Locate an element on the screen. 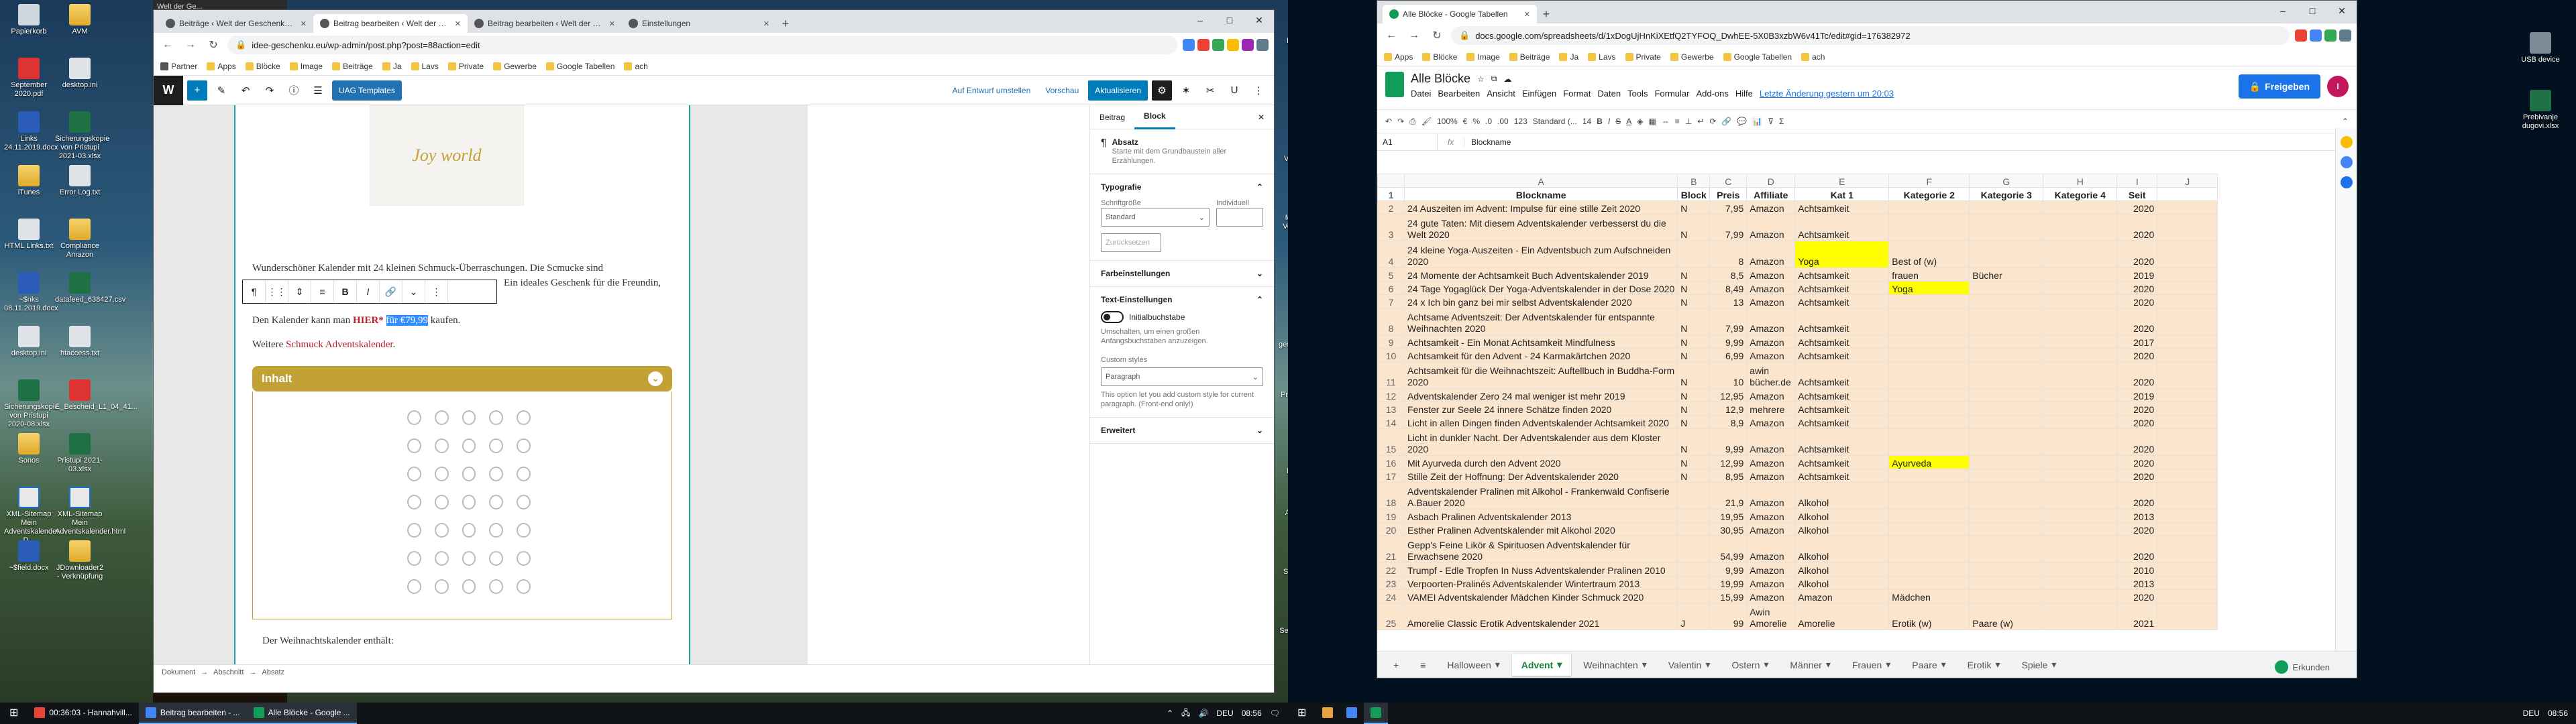  table-cell: 30,95 is located at coordinates (1728, 529).